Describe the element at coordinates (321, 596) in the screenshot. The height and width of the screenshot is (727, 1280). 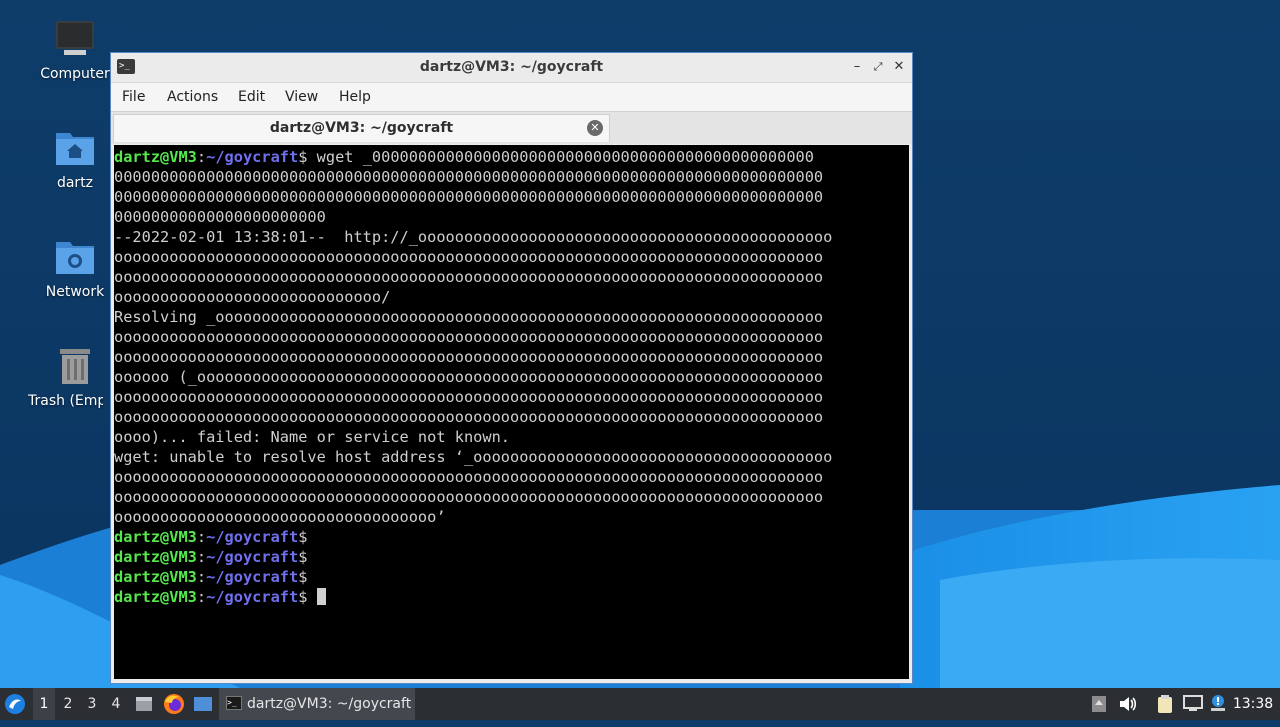
I see `terminal-cursor` at that location.